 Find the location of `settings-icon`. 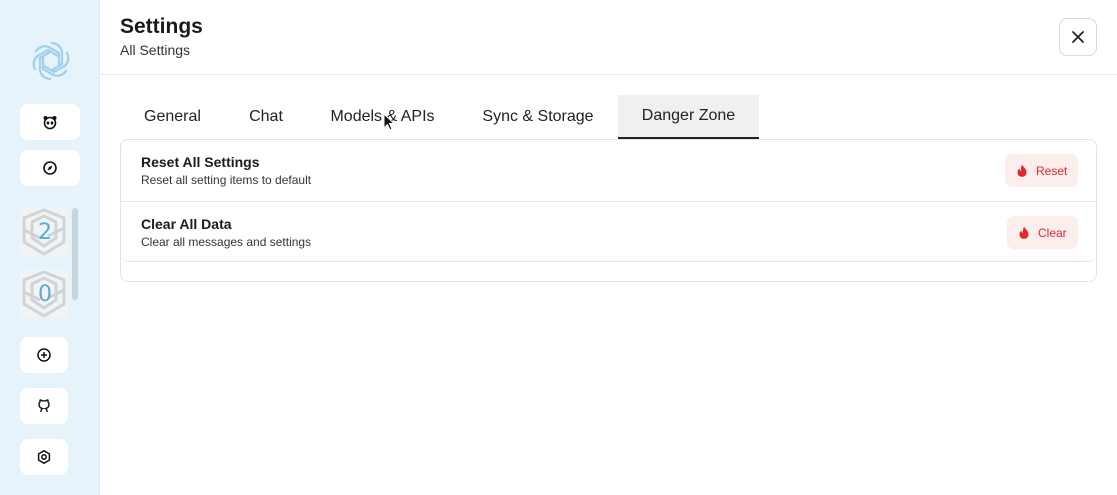

settings-icon is located at coordinates (44, 457).